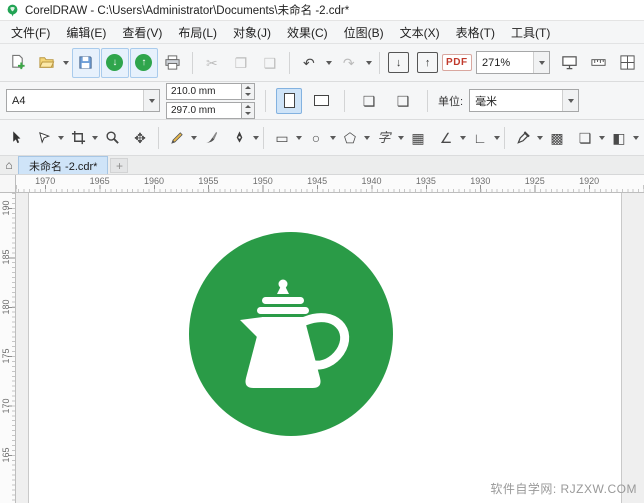 The height and width of the screenshot is (503, 644). I want to click on rectangle-tool: ▭, so click(282, 138).